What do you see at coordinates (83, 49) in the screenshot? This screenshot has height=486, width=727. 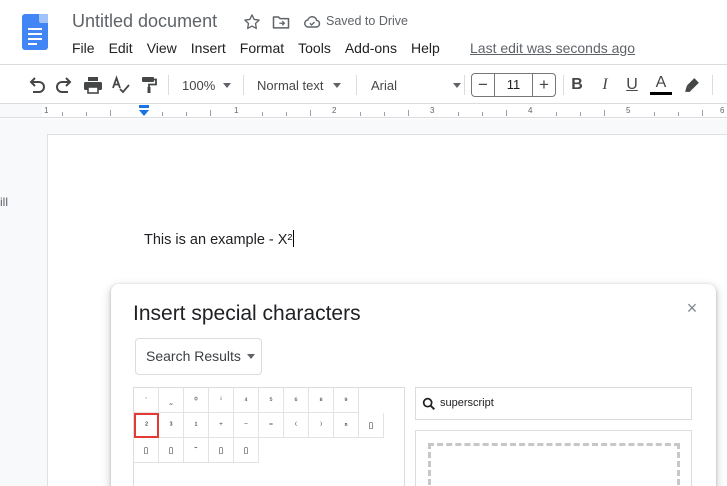 I see `menu-file: File` at bounding box center [83, 49].